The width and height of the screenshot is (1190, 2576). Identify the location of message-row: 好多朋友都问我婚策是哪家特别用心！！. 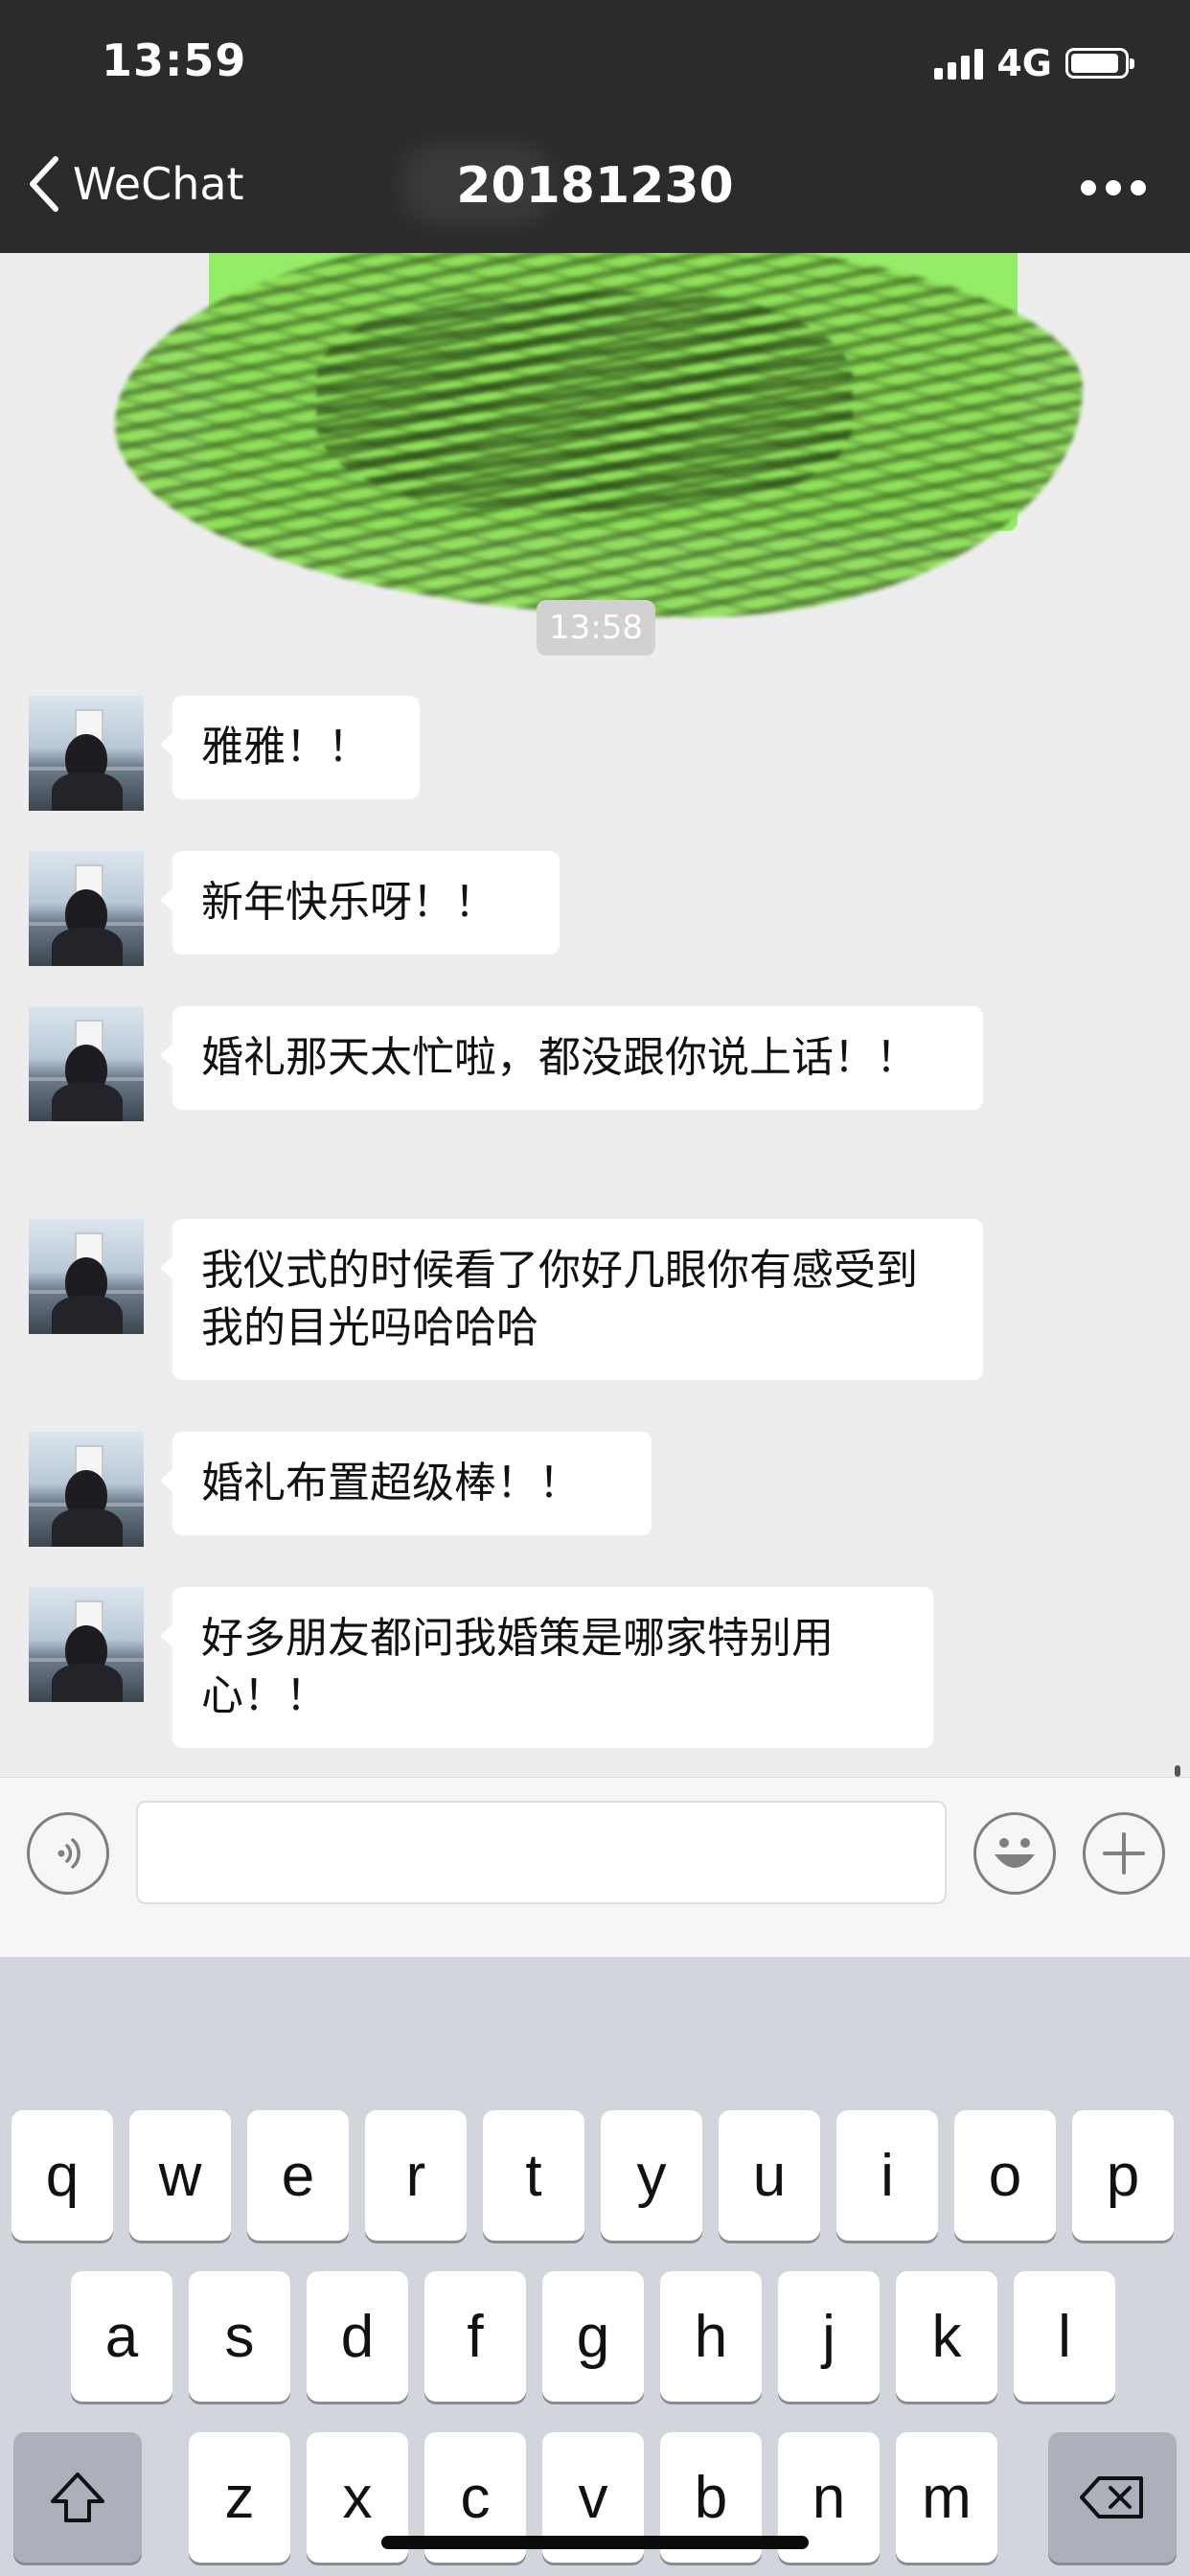
(481, 1667).